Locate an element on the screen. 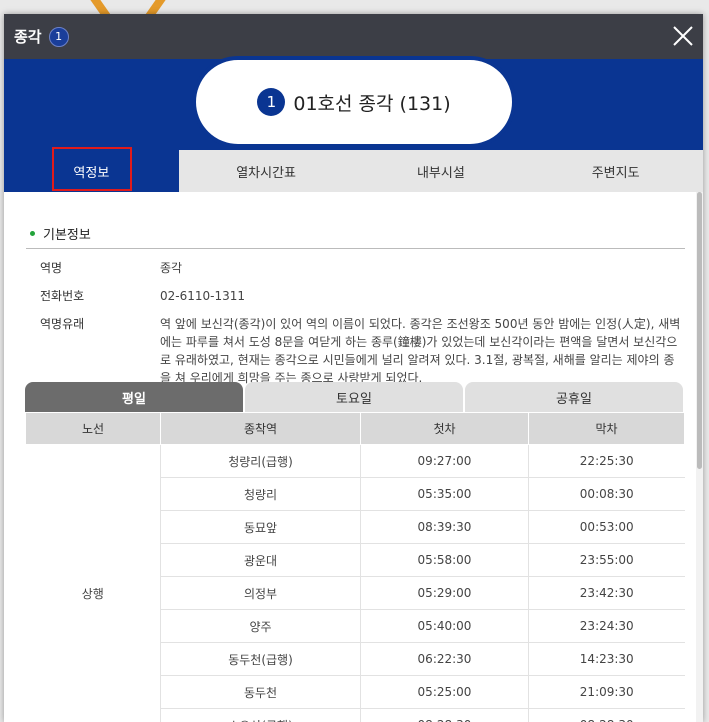 This screenshot has width=709, height=722. info-row: 역명 종각 is located at coordinates (368, 268).